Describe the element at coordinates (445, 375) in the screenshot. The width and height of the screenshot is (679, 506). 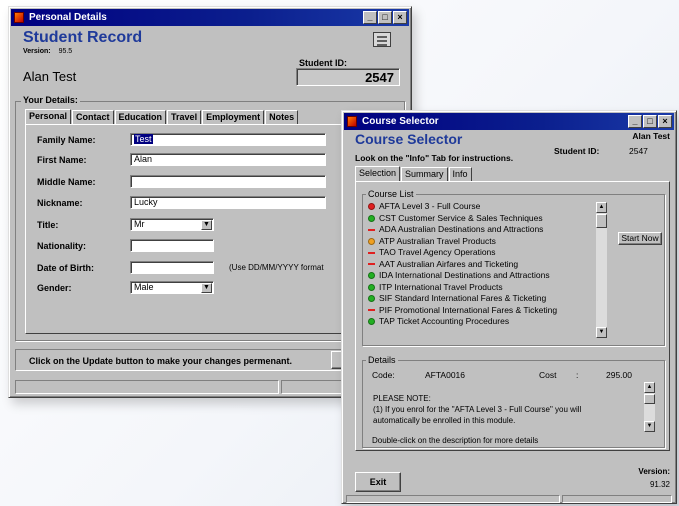
I see `code-value: AFTA0016` at that location.